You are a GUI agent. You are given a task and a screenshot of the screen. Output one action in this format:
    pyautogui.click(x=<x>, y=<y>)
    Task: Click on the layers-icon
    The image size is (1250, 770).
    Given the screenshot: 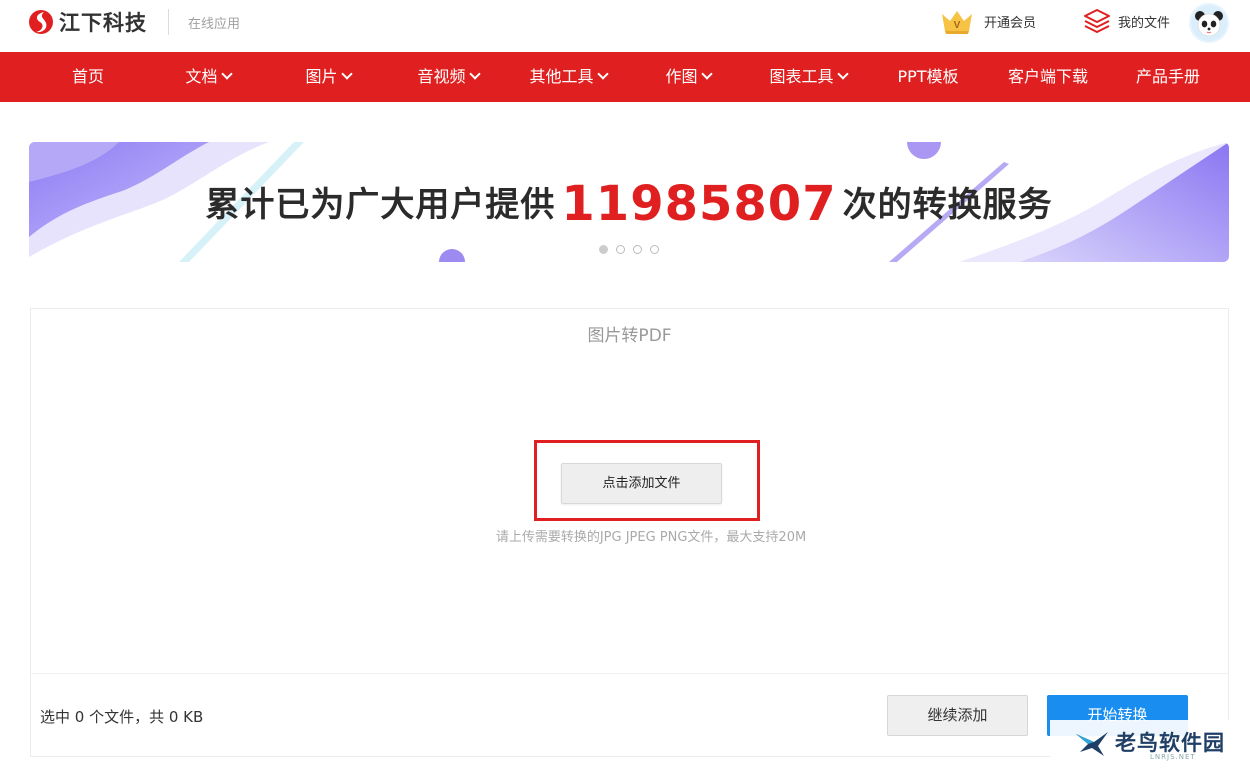 What is the action you would take?
    pyautogui.click(x=1097, y=21)
    